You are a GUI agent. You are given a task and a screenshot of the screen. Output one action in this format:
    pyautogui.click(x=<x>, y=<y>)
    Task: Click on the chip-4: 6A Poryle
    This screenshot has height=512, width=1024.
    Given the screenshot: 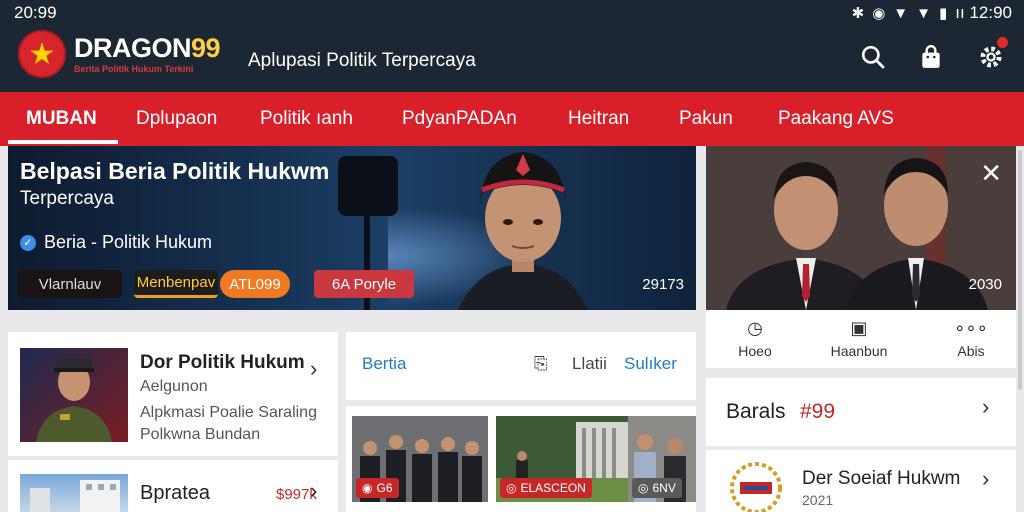 What is the action you would take?
    pyautogui.click(x=364, y=284)
    